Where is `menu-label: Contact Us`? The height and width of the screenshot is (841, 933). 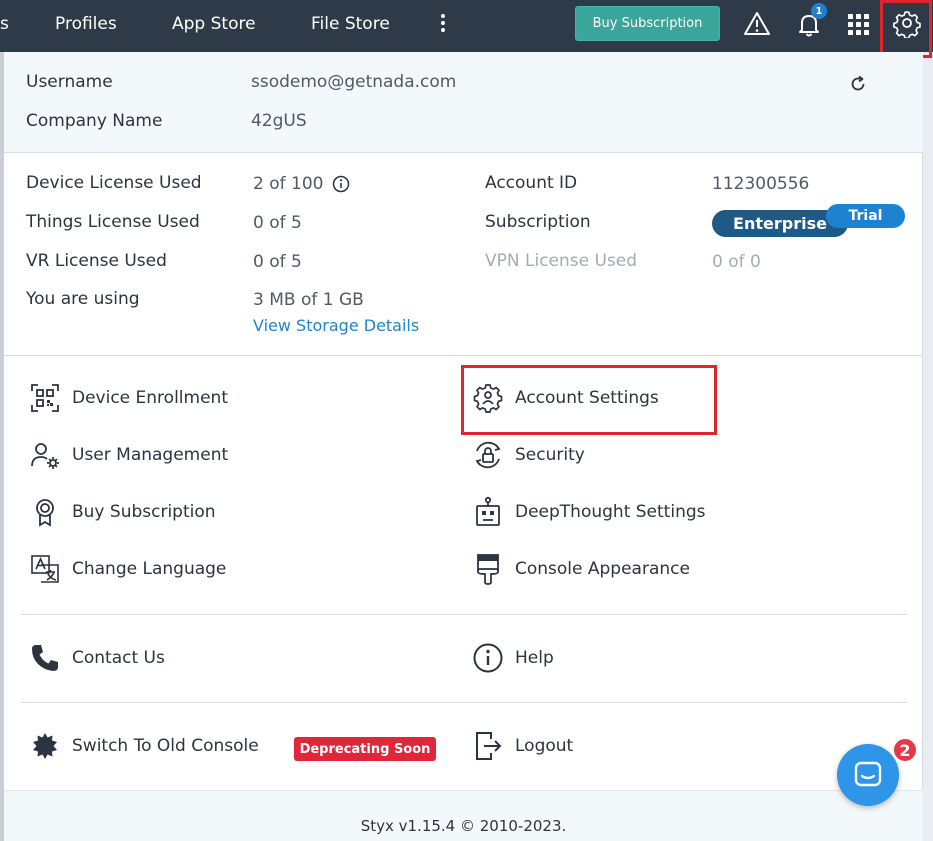
menu-label: Contact Us is located at coordinates (118, 658).